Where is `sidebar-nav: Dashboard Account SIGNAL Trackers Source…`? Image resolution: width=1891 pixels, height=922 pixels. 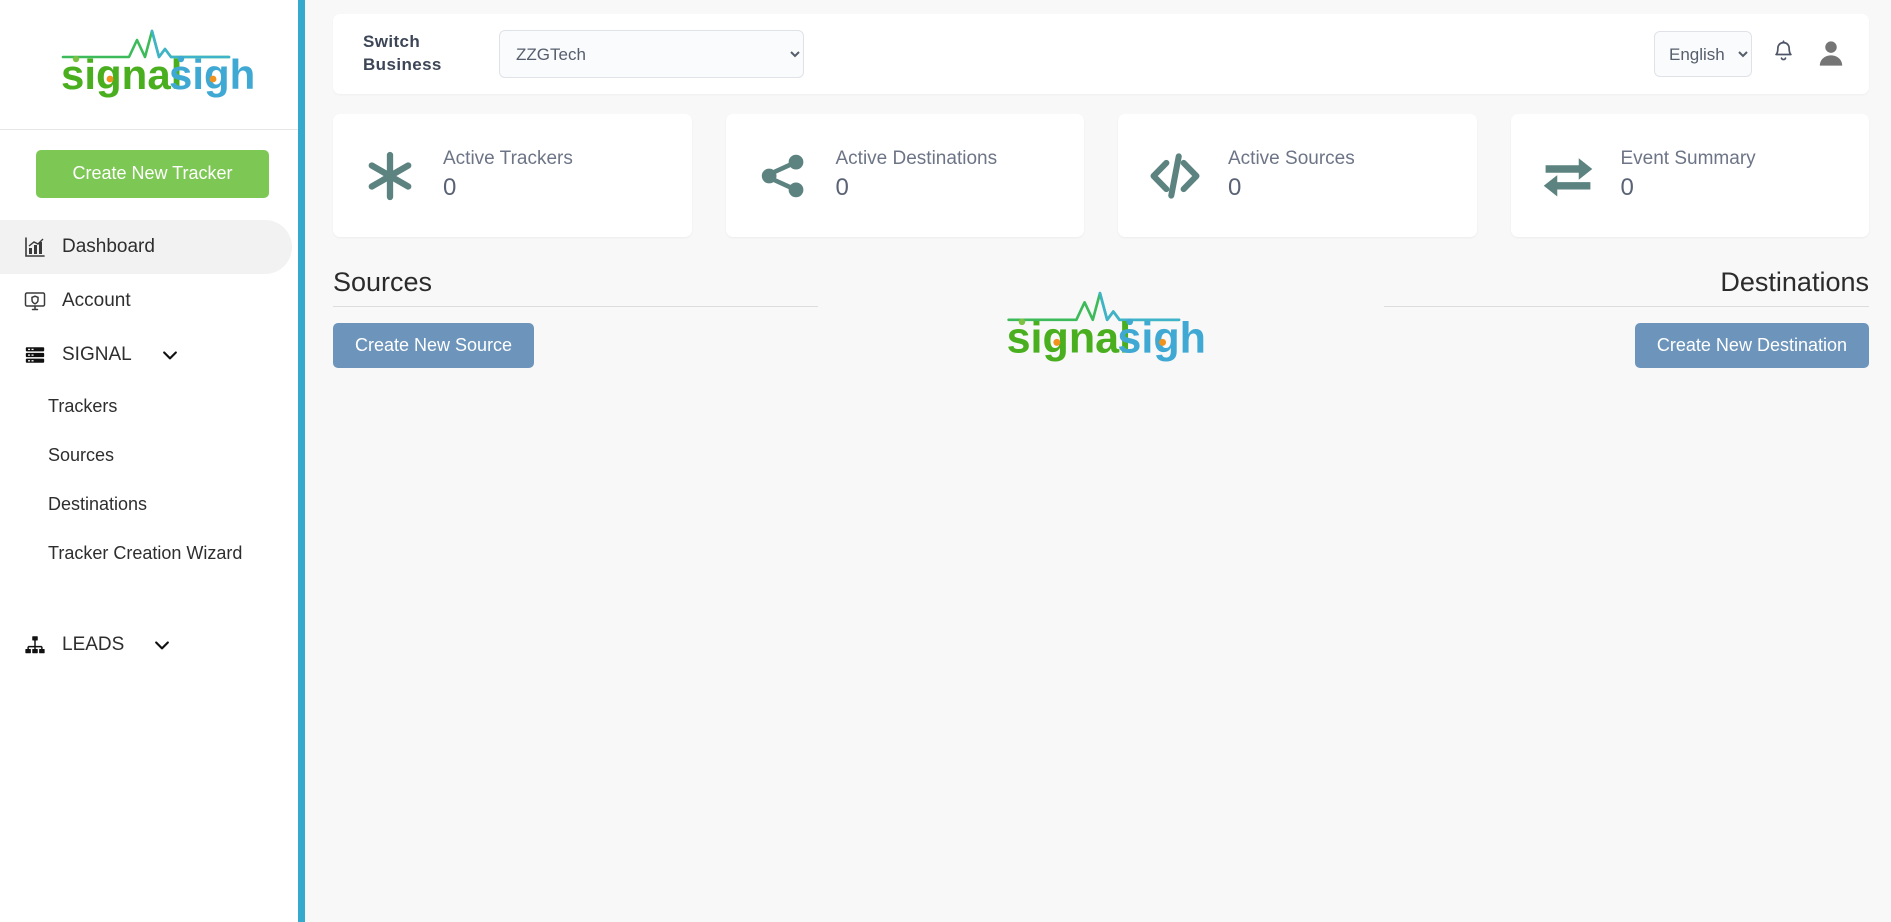 sidebar-nav: Dashboard Account SIGNAL Trackers Source… is located at coordinates (152, 445).